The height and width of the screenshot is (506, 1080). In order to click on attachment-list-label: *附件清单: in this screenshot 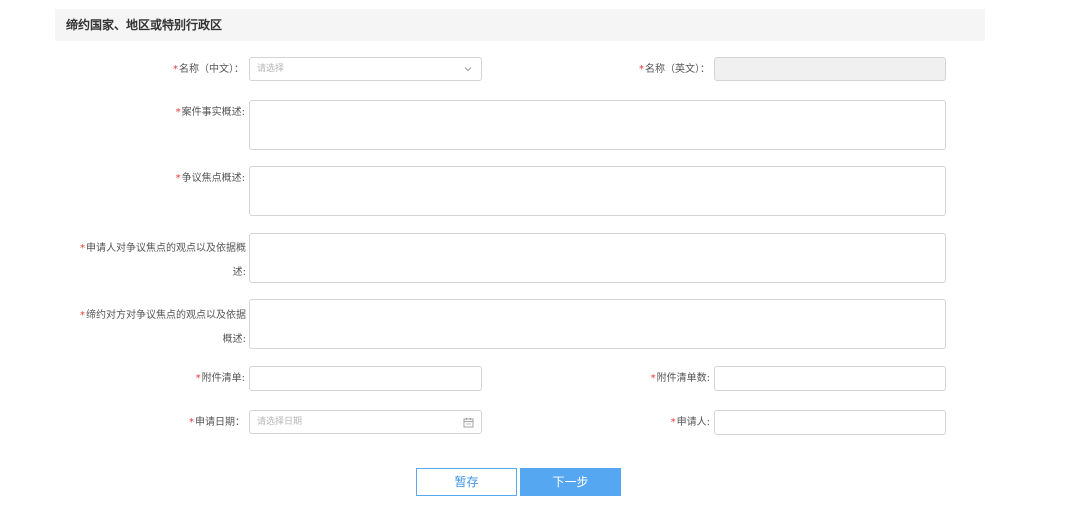, I will do `click(220, 378)`.